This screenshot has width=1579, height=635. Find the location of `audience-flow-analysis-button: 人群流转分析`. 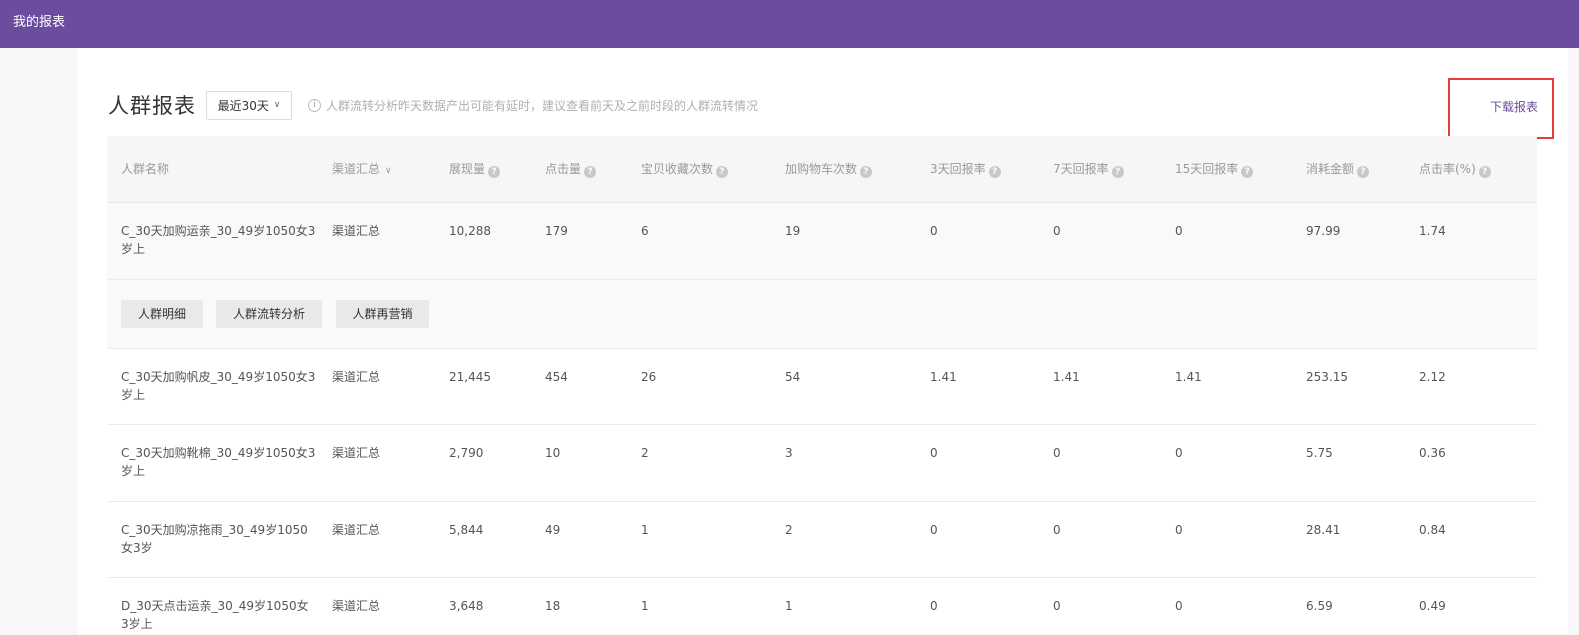

audience-flow-analysis-button: 人群流转分析 is located at coordinates (269, 314).